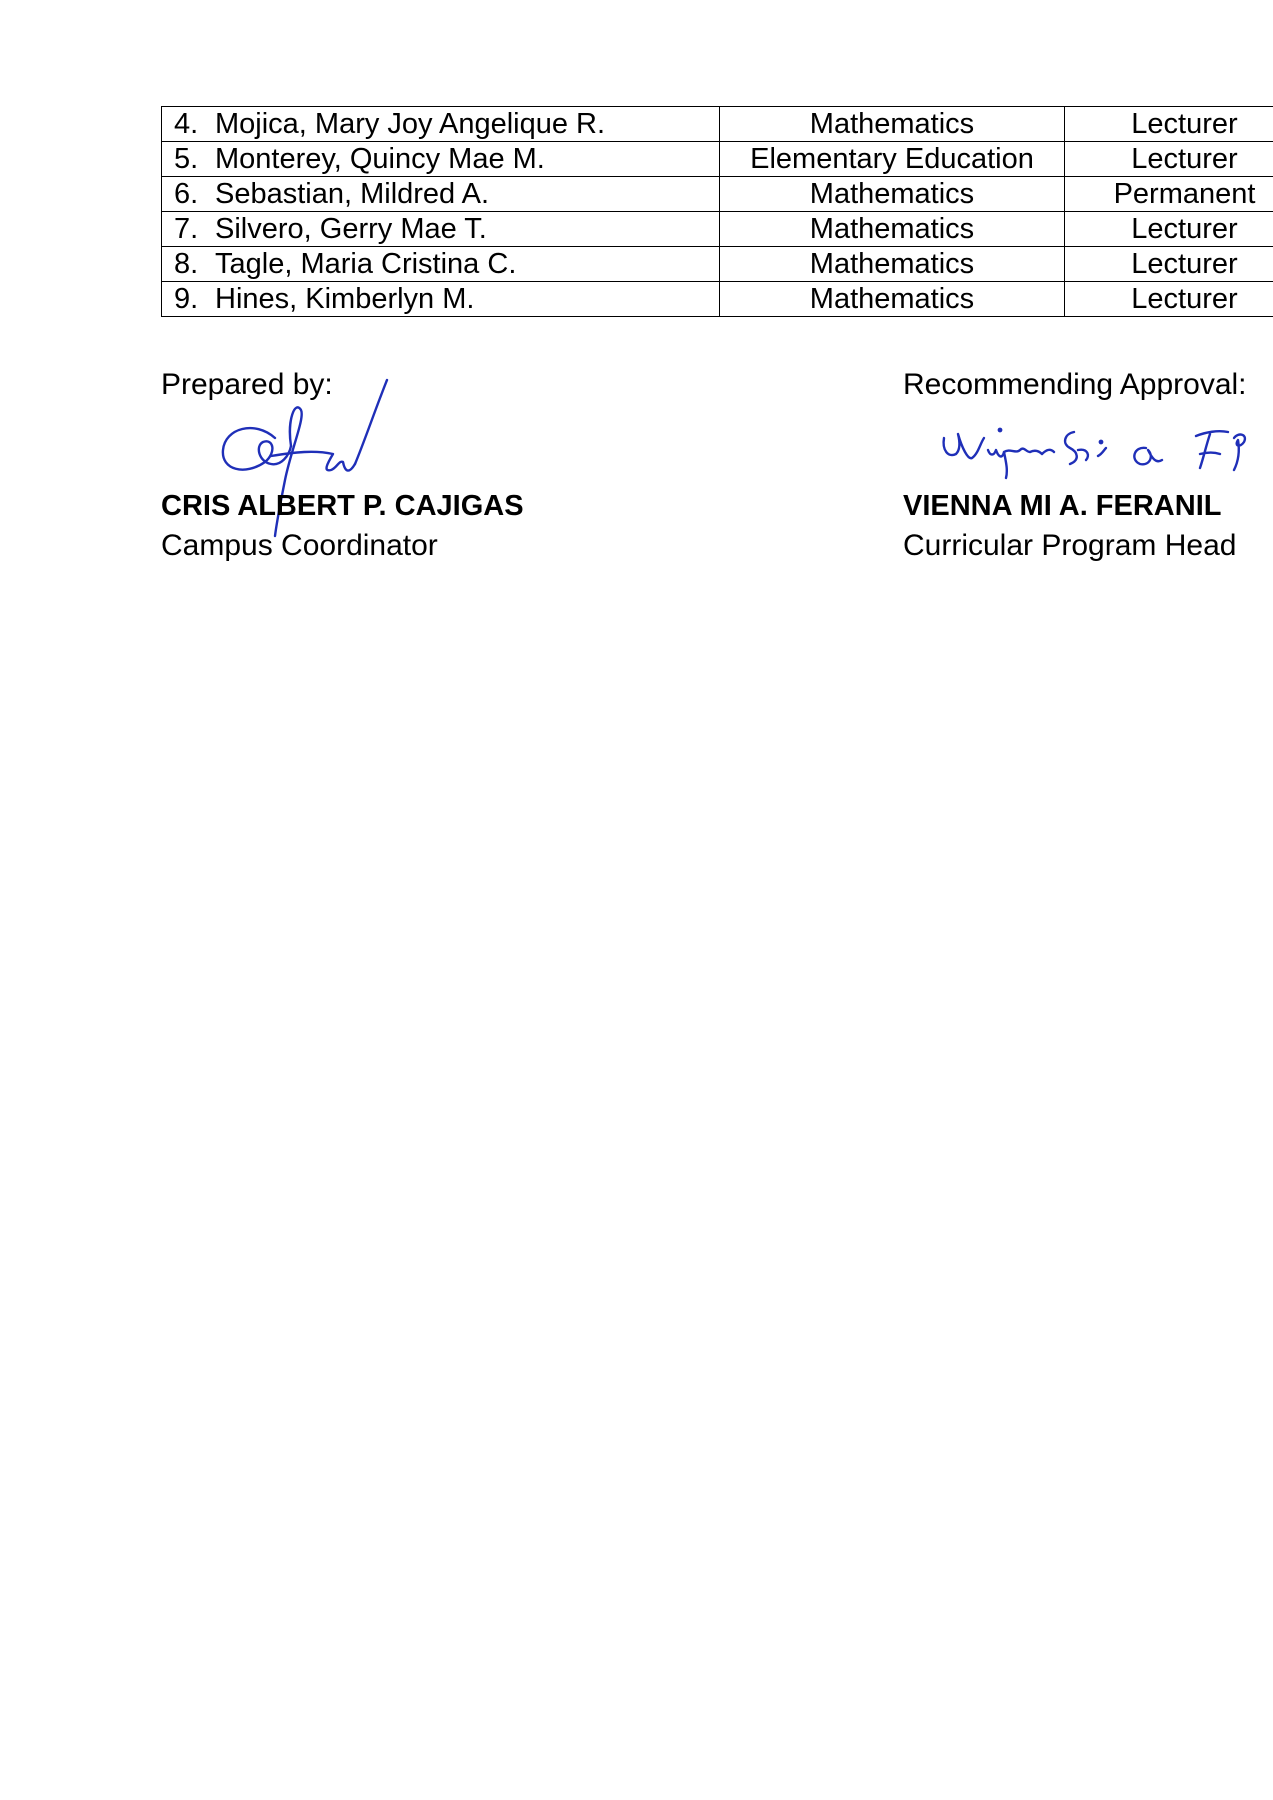 This screenshot has height=1800, width=1273. Describe the element at coordinates (186, 124) in the screenshot. I see `row-number: 4.` at that location.